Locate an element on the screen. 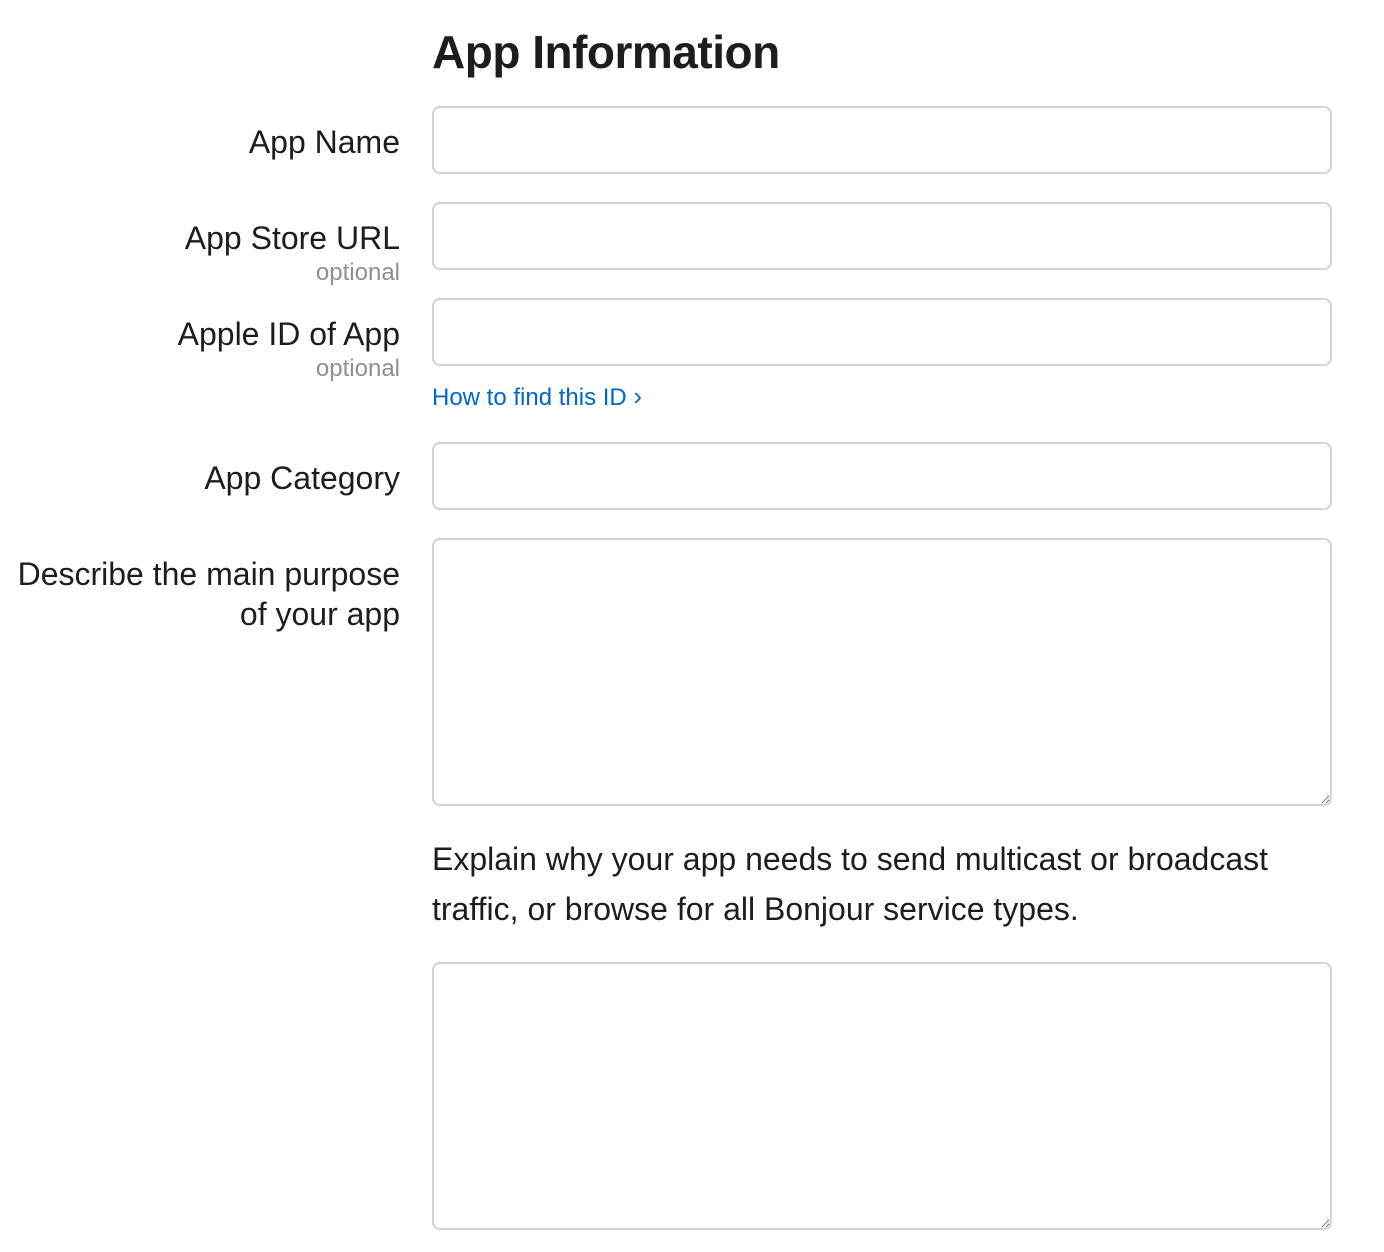 The width and height of the screenshot is (1384, 1252). app-name-label: App Name is located at coordinates (324, 142).